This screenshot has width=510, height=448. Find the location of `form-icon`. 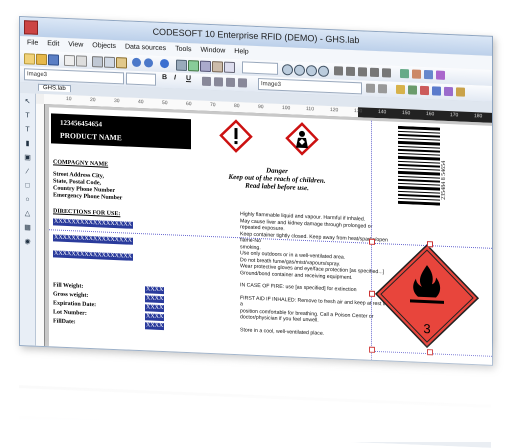

form-icon is located at coordinates (193, 65).